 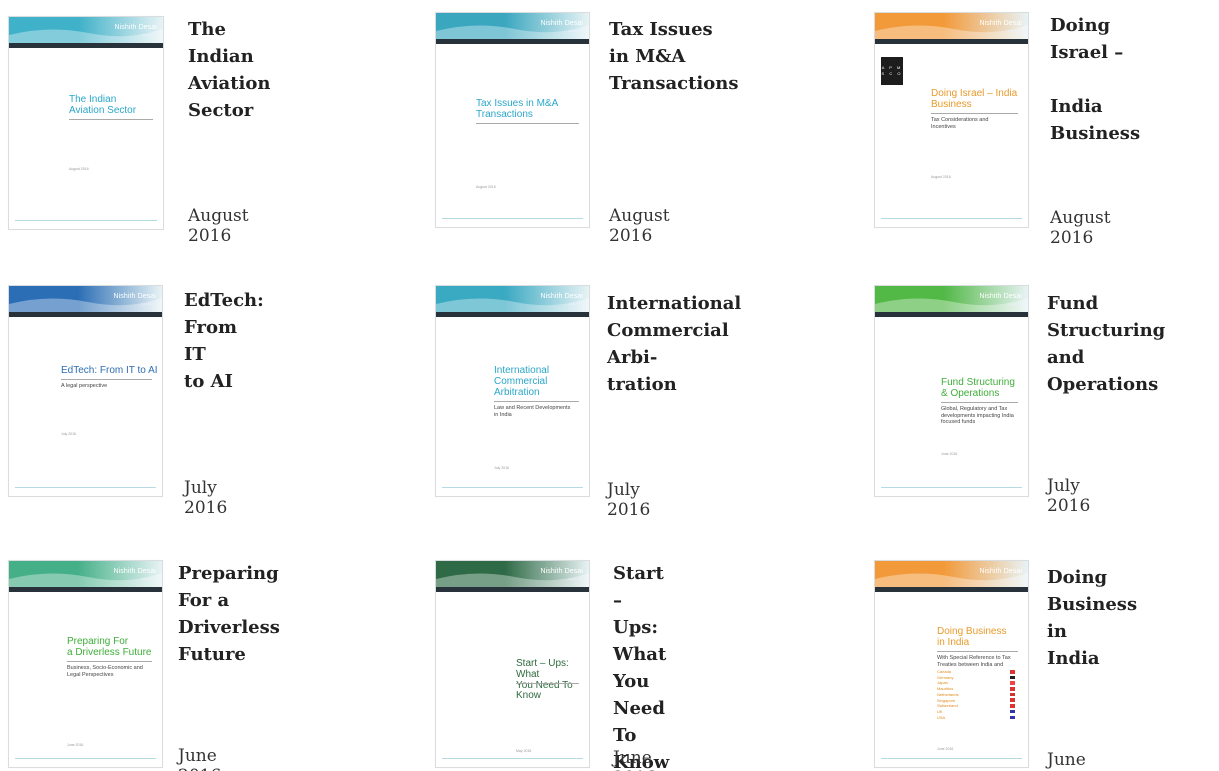 I want to click on cover-title: Doing Israel – India Business, so click(x=974, y=99).